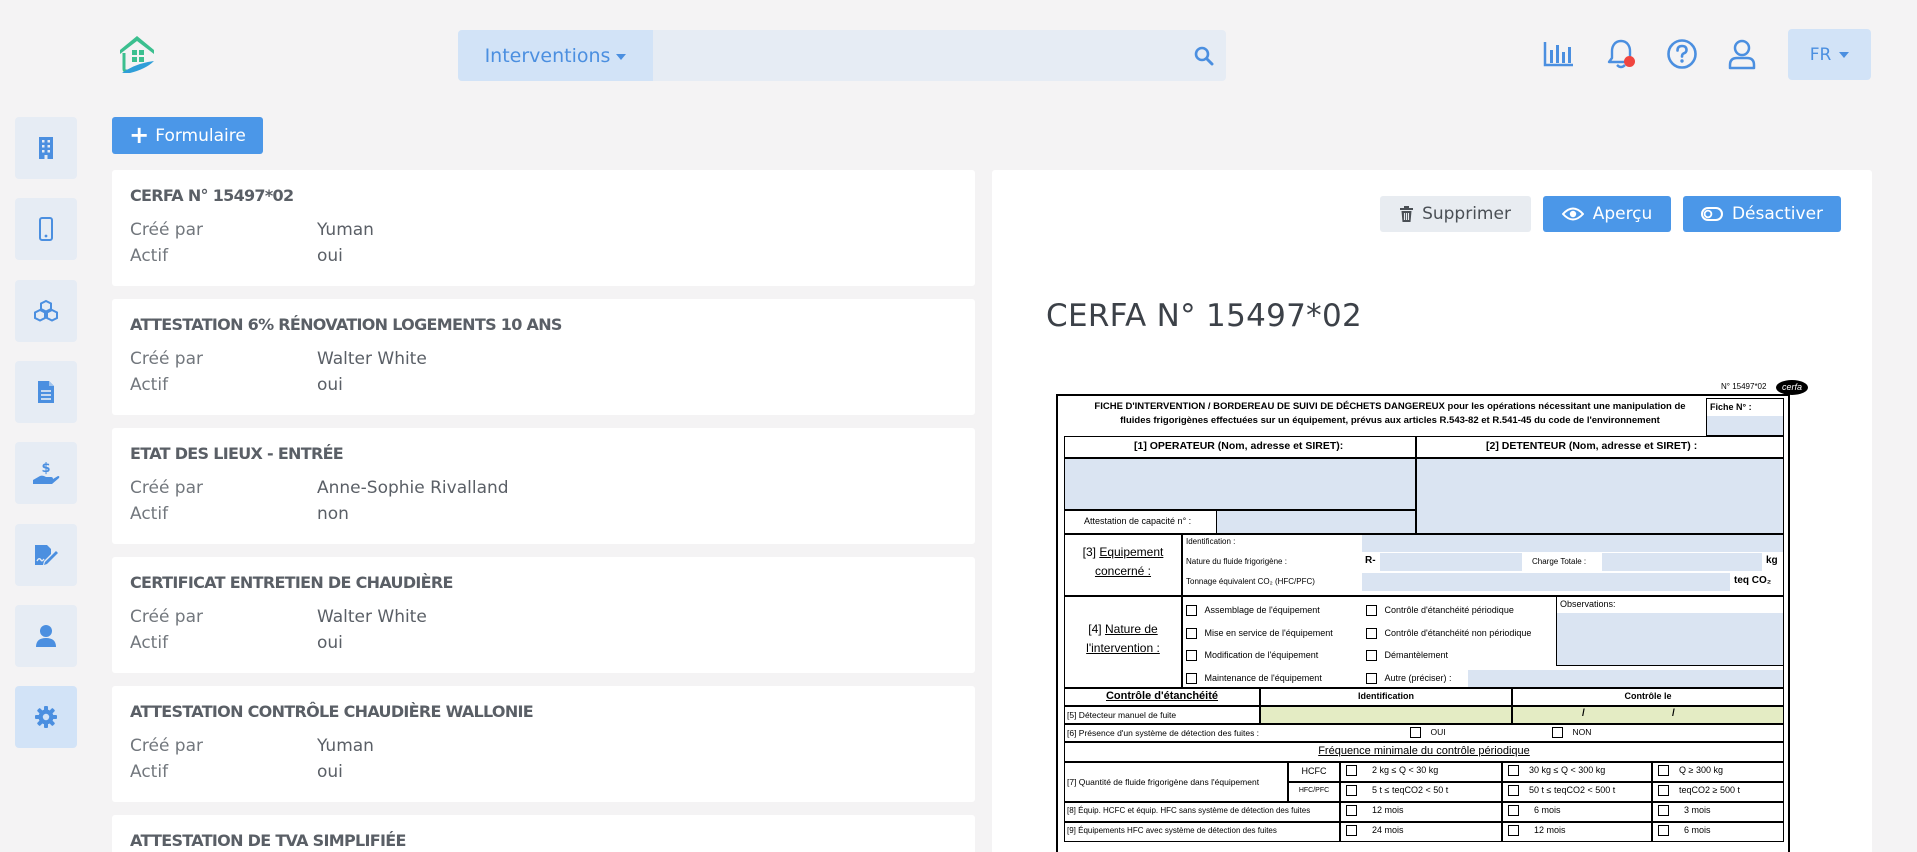 This screenshot has width=1917, height=852. What do you see at coordinates (46, 311) in the screenshot?
I see `sidebar-item-equipment` at bounding box center [46, 311].